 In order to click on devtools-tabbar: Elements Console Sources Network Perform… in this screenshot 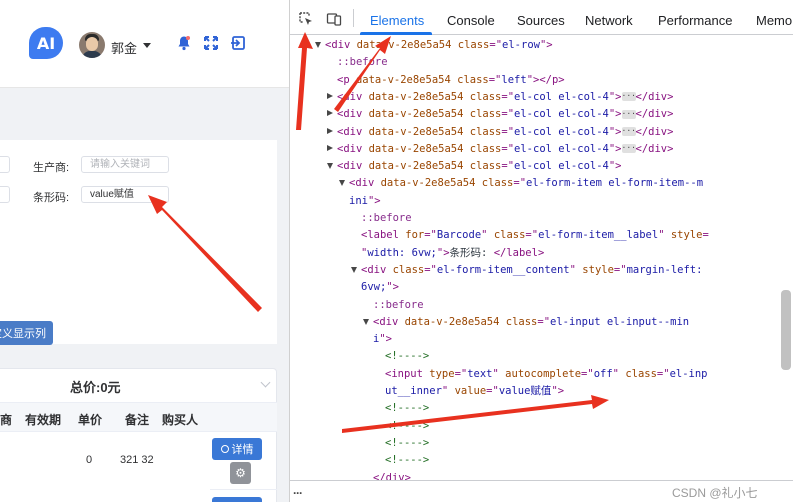, I will do `click(541, 17)`.